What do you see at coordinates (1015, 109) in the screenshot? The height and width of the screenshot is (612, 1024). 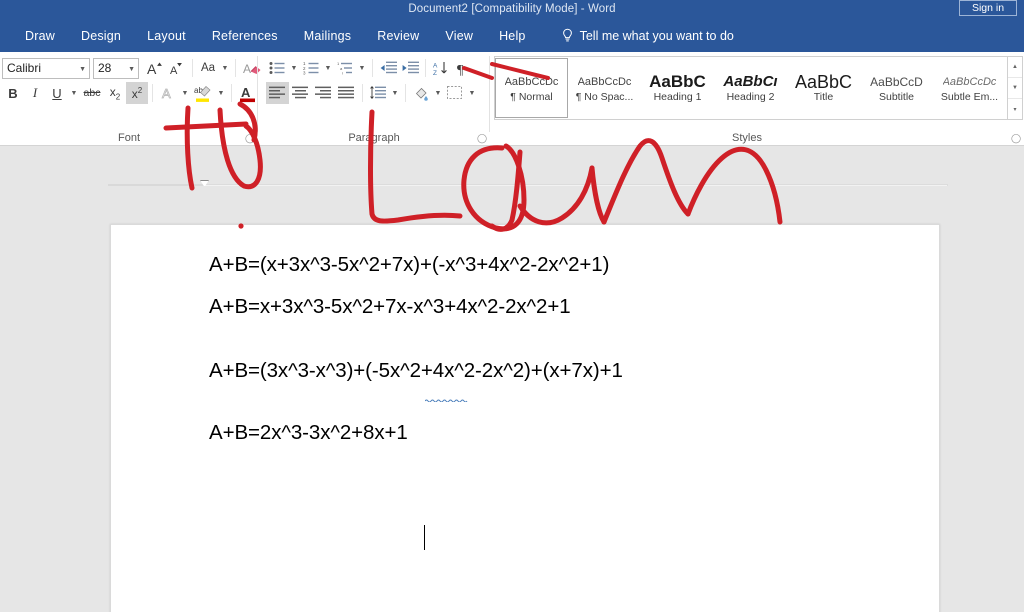 I see `gallery-more-button: ▾` at bounding box center [1015, 109].